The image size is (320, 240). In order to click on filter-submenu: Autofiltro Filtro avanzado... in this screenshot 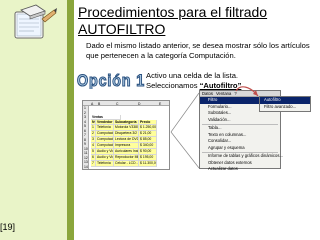, I will do `click(285, 104)`.